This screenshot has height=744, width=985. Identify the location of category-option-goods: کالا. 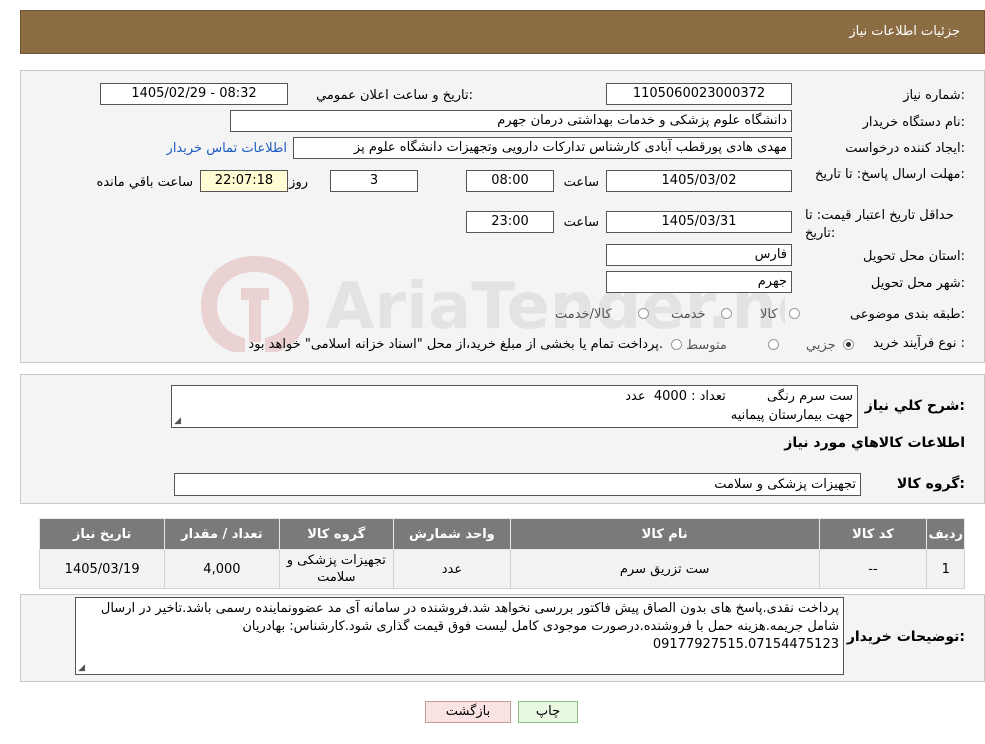
(769, 314).